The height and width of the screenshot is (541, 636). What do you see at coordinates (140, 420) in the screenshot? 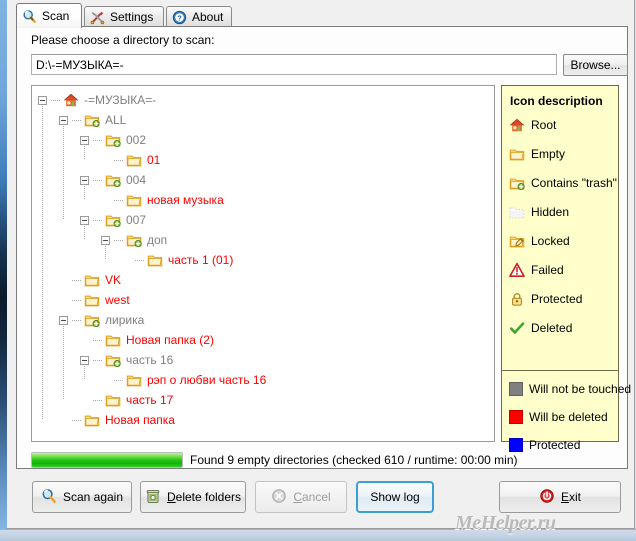
I see `tree-node-label: Новая папка` at bounding box center [140, 420].